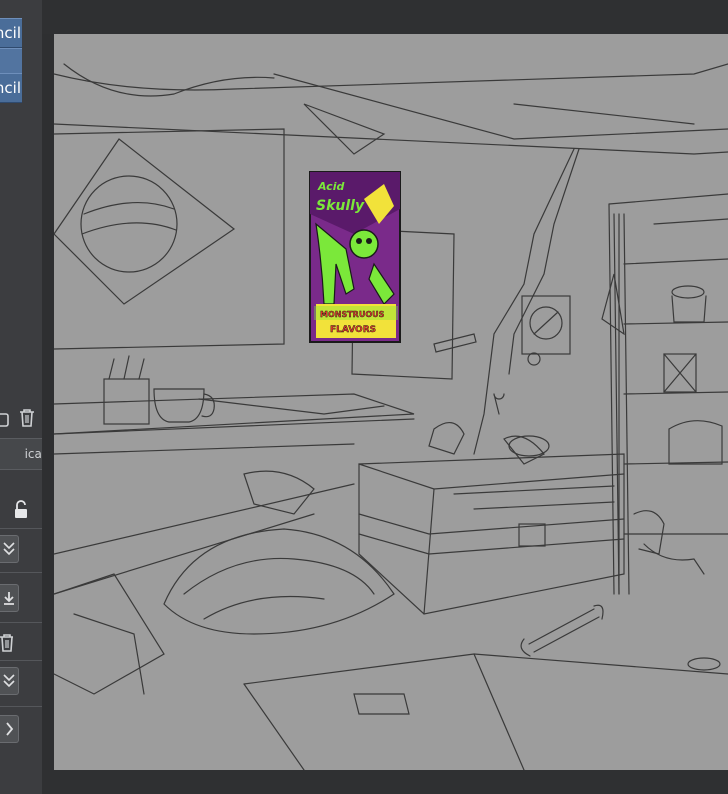  I want to click on canvas-bottom-bar, so click(385, 782).